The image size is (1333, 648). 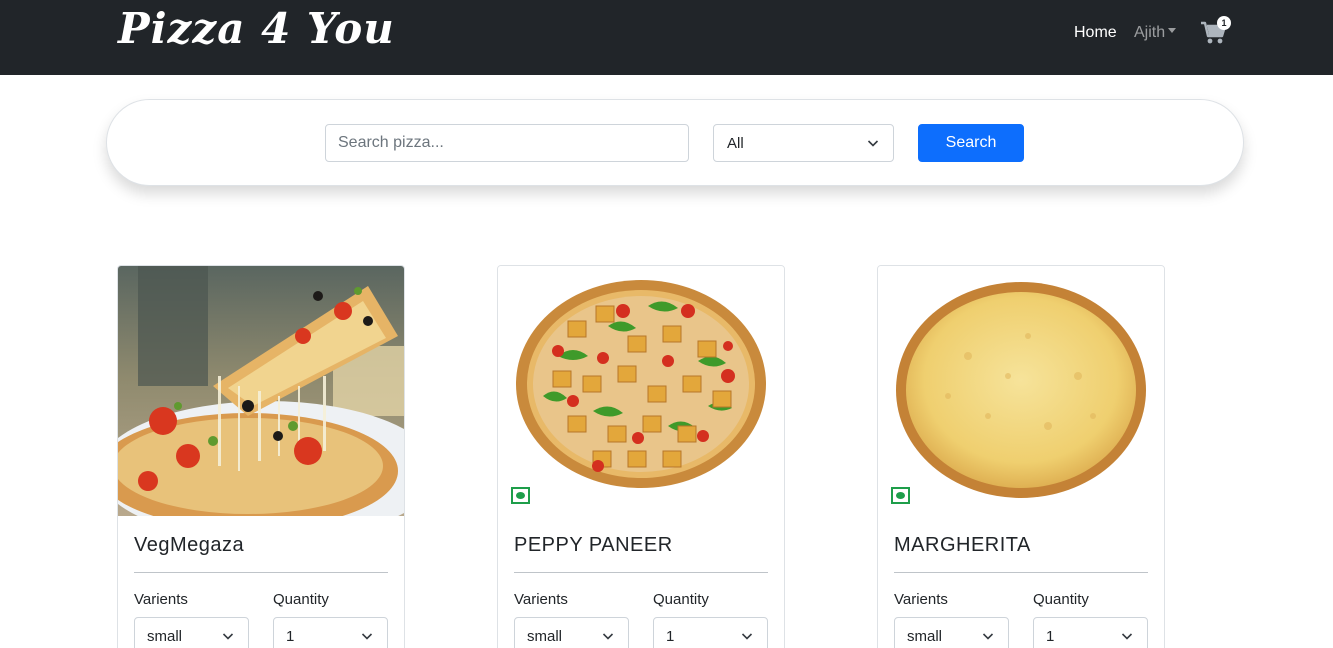 What do you see at coordinates (666, 37) in the screenshot?
I see `navbar: Pizza 4 You Home Ajith 1` at bounding box center [666, 37].